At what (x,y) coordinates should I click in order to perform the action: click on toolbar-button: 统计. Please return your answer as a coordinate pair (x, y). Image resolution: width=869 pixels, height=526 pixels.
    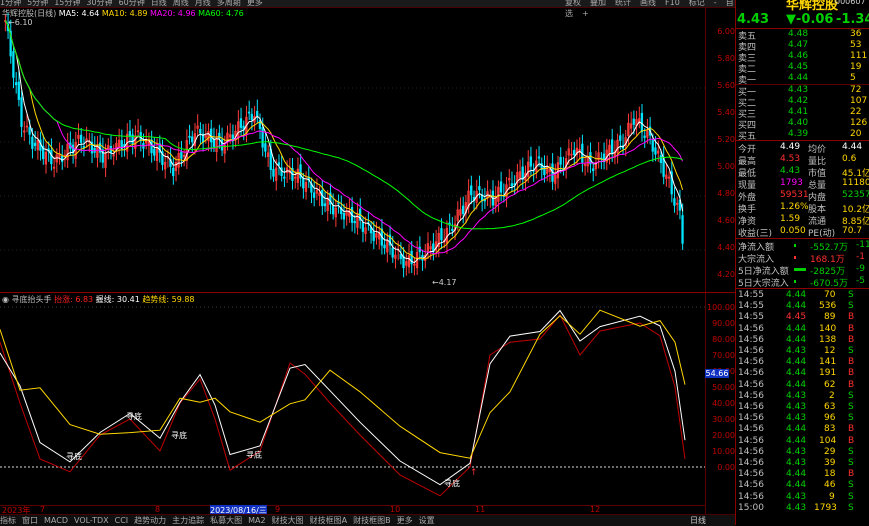
    Looking at the image, I should click on (623, 3).